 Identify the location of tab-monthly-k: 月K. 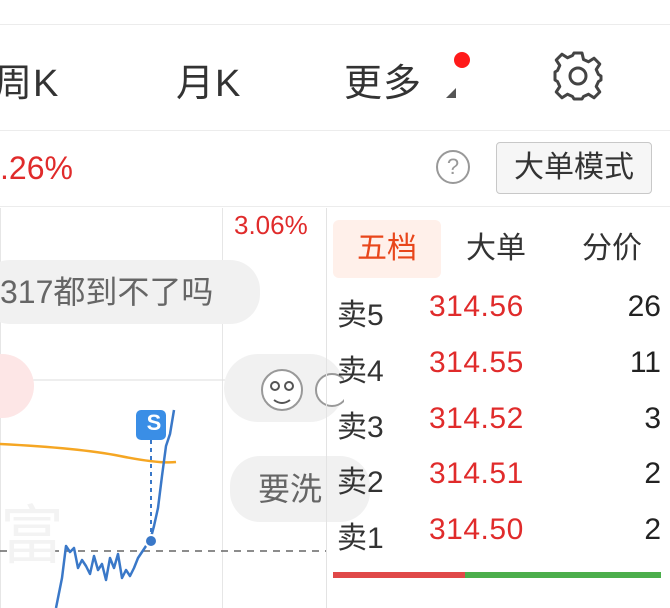
(208, 79).